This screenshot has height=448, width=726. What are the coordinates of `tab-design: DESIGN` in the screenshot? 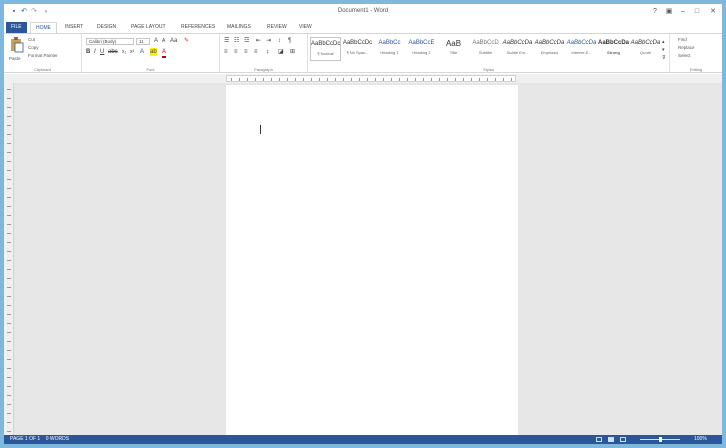 It's located at (106, 27).